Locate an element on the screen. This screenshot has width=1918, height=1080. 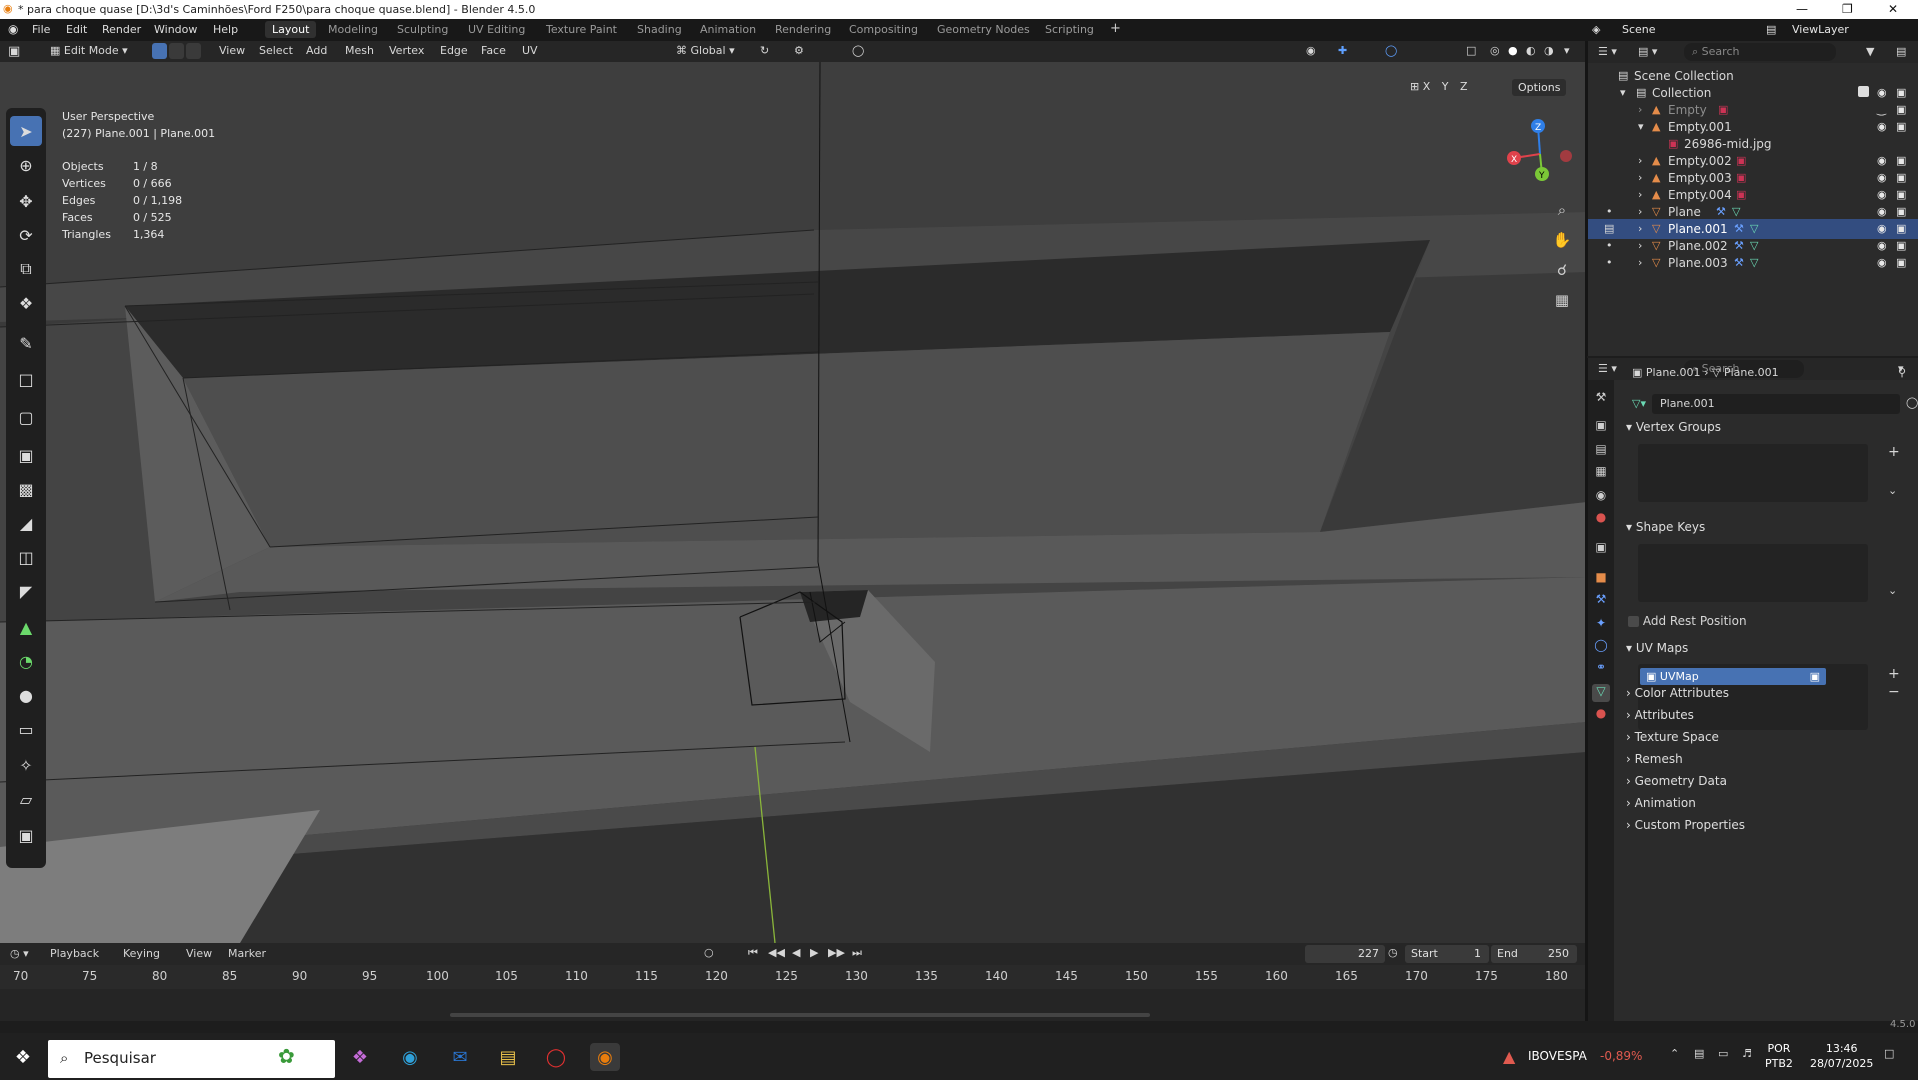
menu-window: Window is located at coordinates (175, 29).